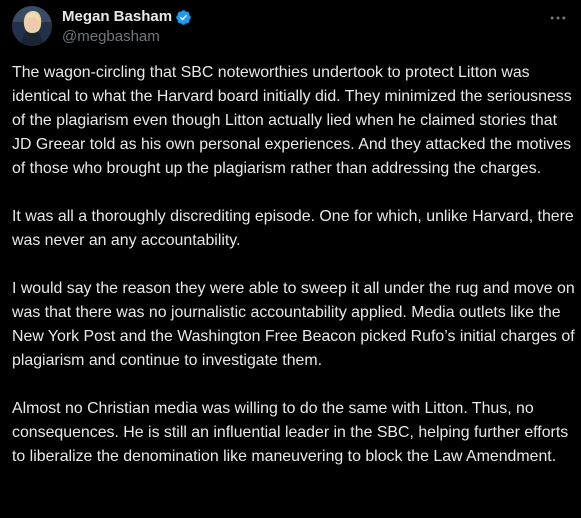 The width and height of the screenshot is (581, 518). I want to click on more-options-button, so click(558, 18).